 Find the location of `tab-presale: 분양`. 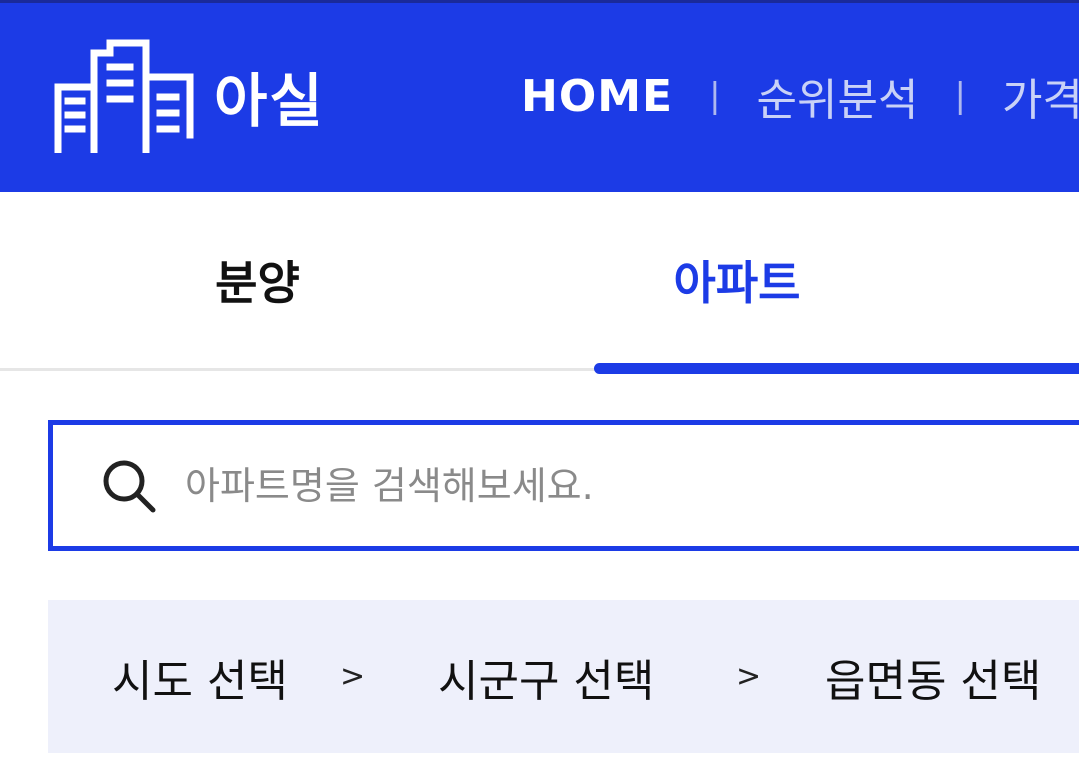

tab-presale: 분양 is located at coordinates (297, 280).